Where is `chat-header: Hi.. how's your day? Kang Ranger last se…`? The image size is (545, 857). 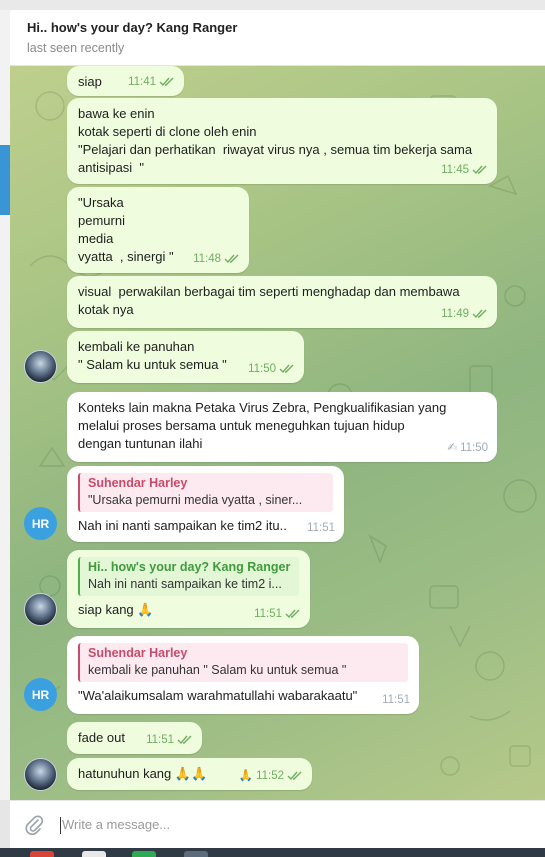 chat-header: Hi.. how's your day? Kang Ranger last se… is located at coordinates (277, 38).